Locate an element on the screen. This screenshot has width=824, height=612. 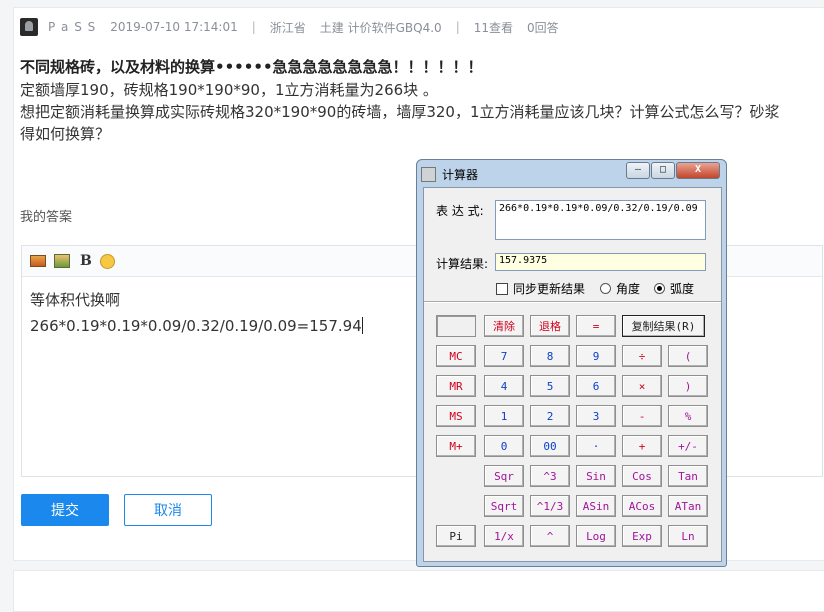
radio-on-icon is located at coordinates (659, 288).